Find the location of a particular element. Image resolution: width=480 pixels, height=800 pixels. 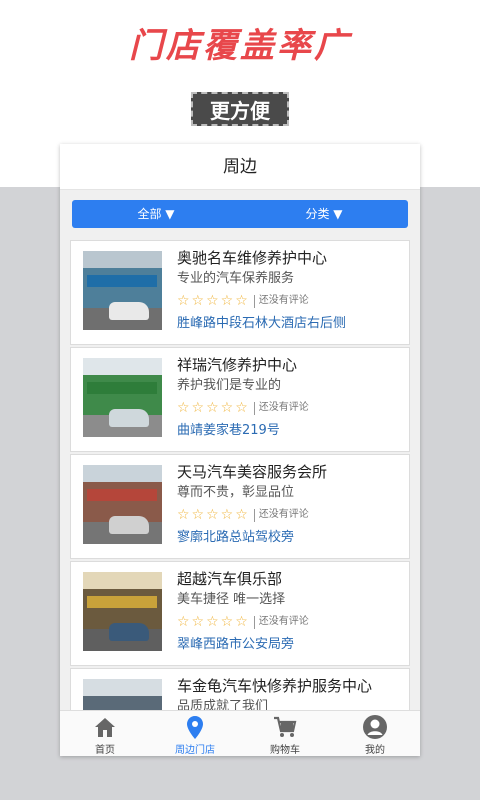

home-icon is located at coordinates (105, 727).